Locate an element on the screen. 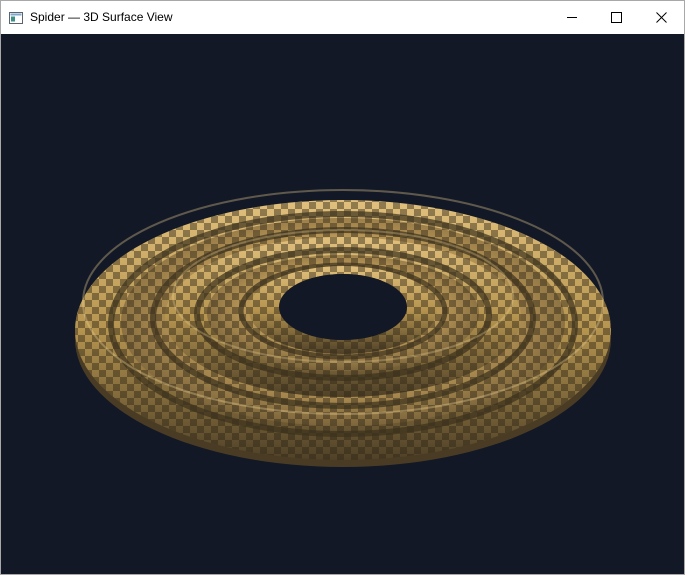 The height and width of the screenshot is (575, 685). close-icon is located at coordinates (661, 17).